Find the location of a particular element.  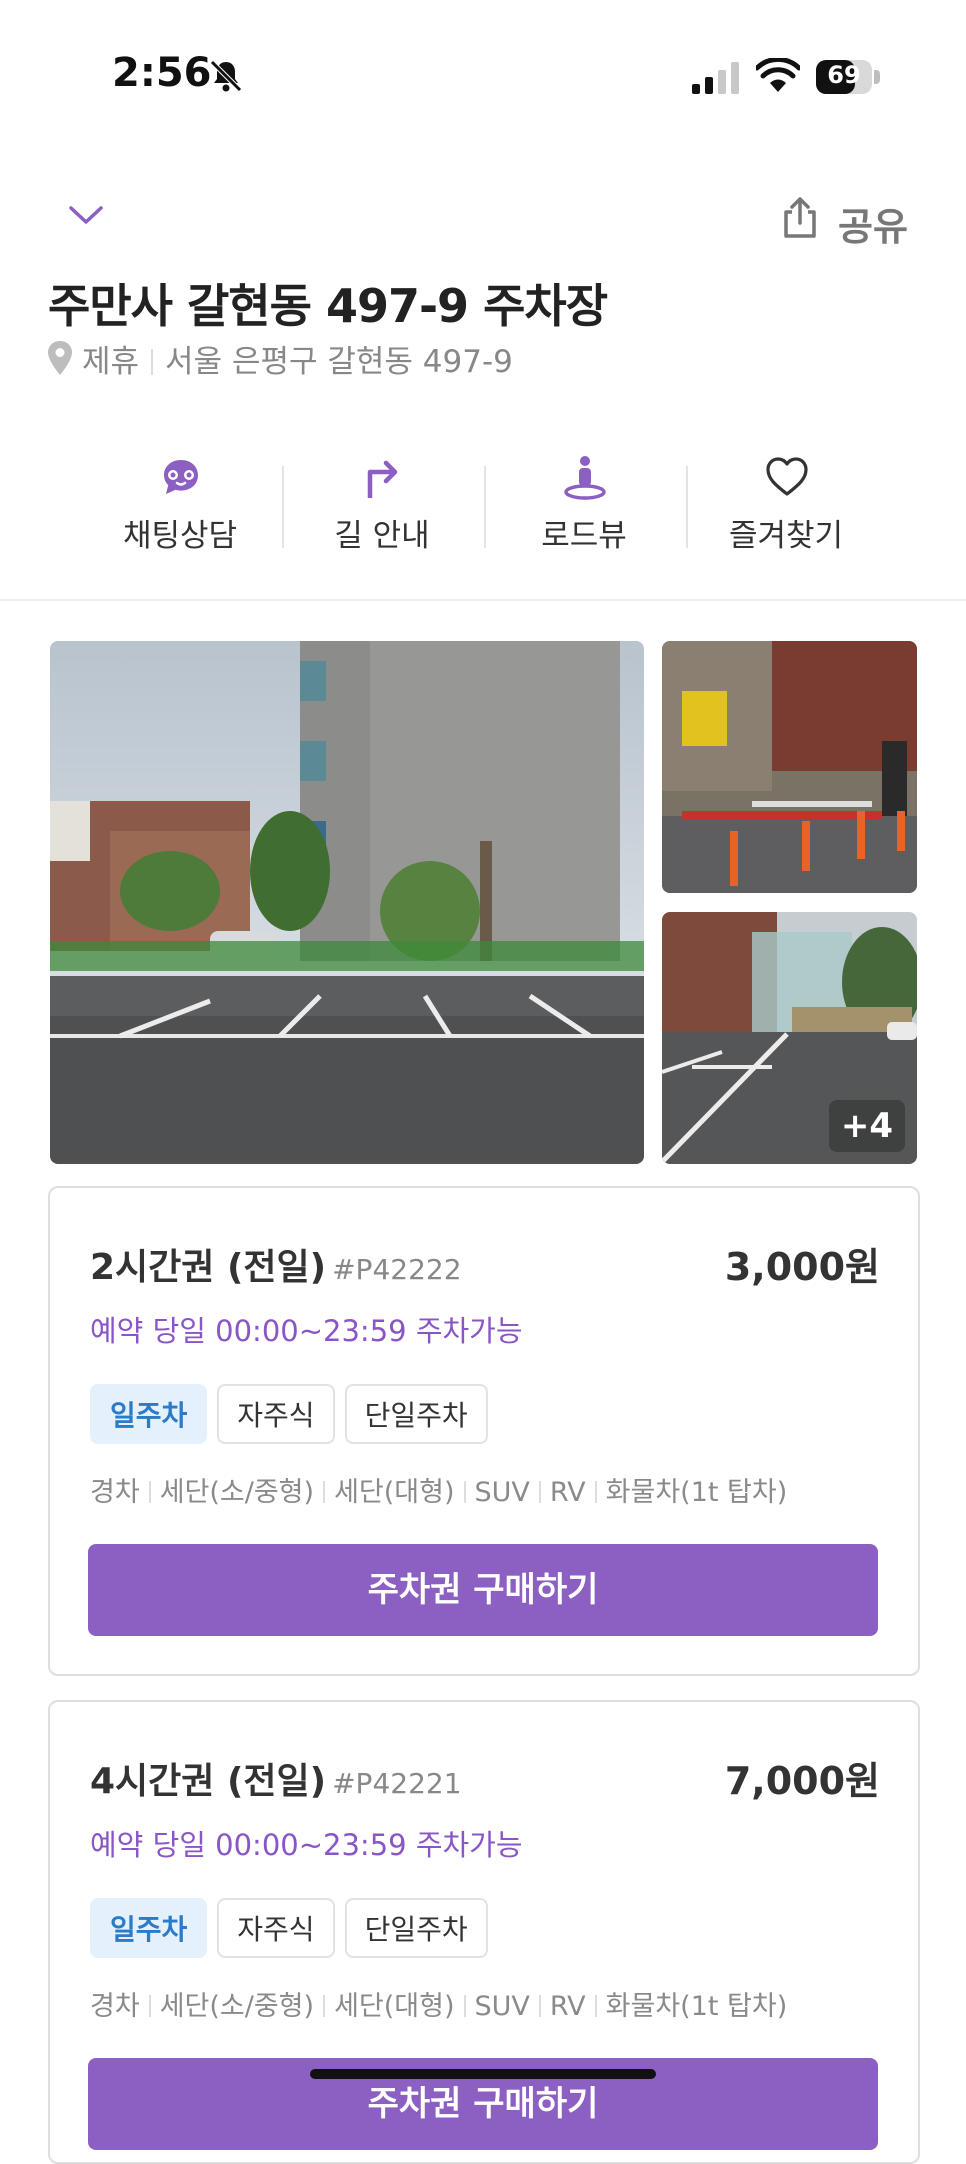

parking-gate-photo is located at coordinates (789, 767).